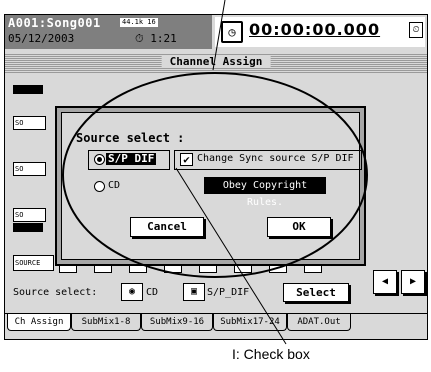  What do you see at coordinates (315, 29) in the screenshot?
I see `time-display: 00:00:00.000` at bounding box center [315, 29].